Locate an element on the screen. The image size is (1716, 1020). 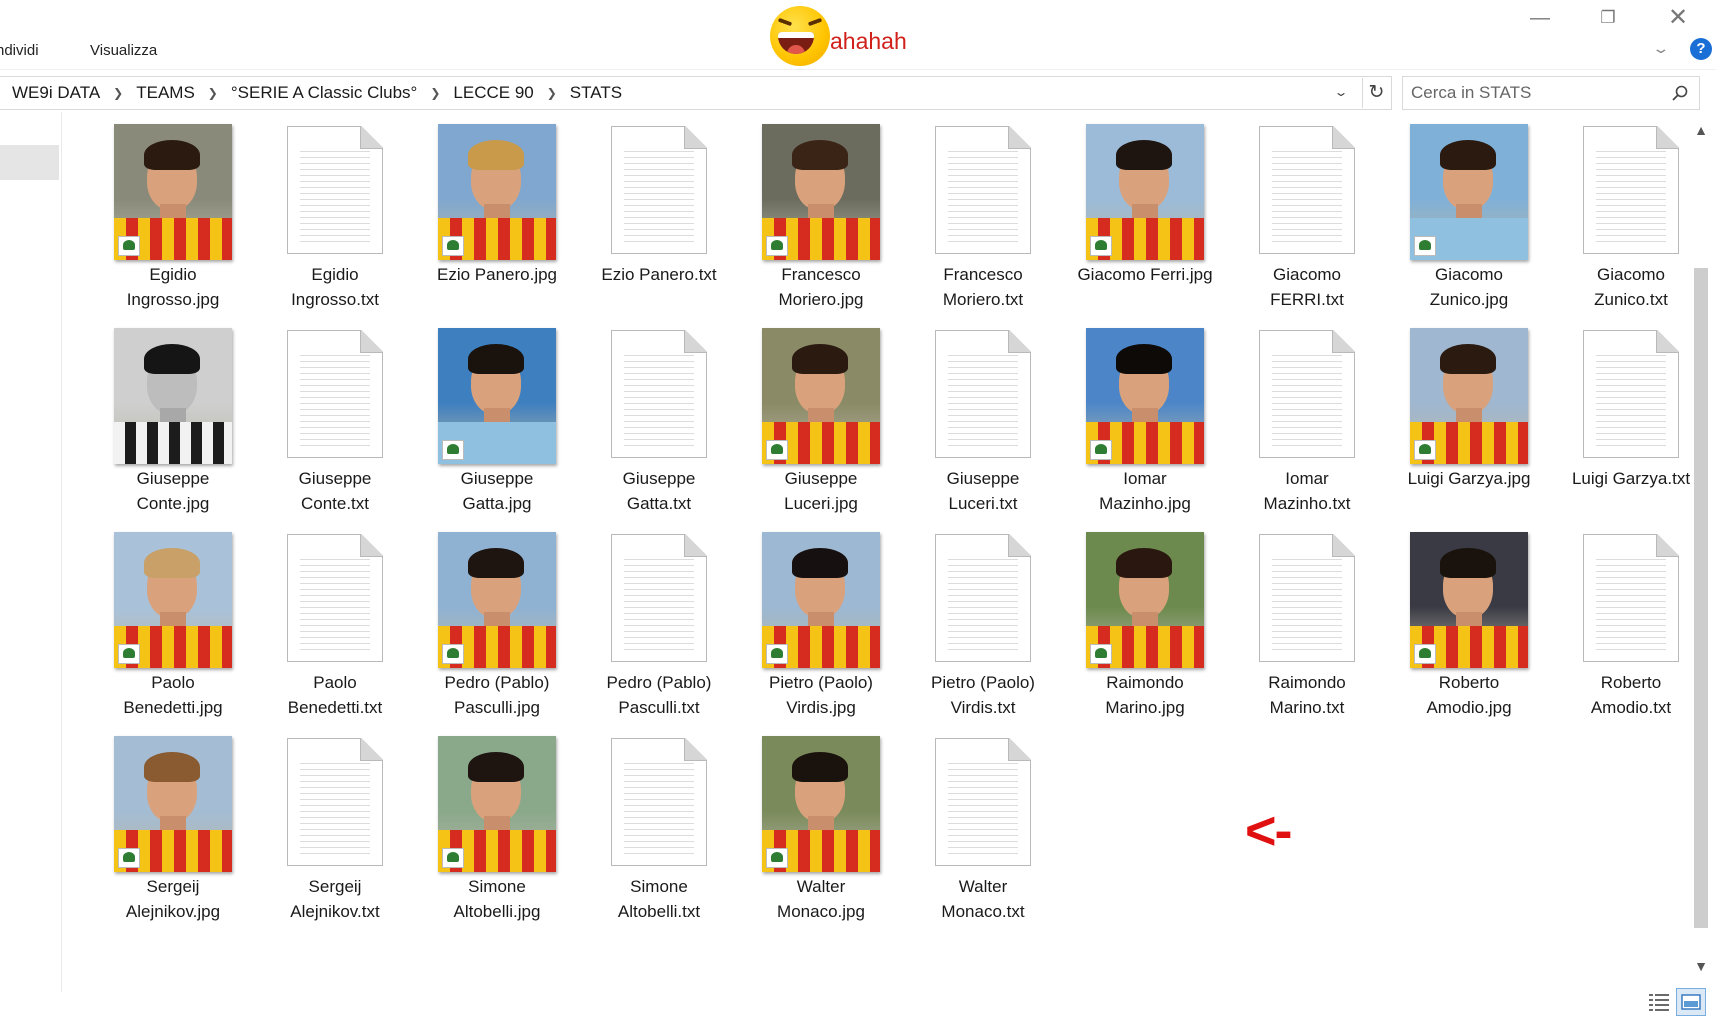
file-name-label: Francesco Moriero.jpg is located at coordinates (821, 287).